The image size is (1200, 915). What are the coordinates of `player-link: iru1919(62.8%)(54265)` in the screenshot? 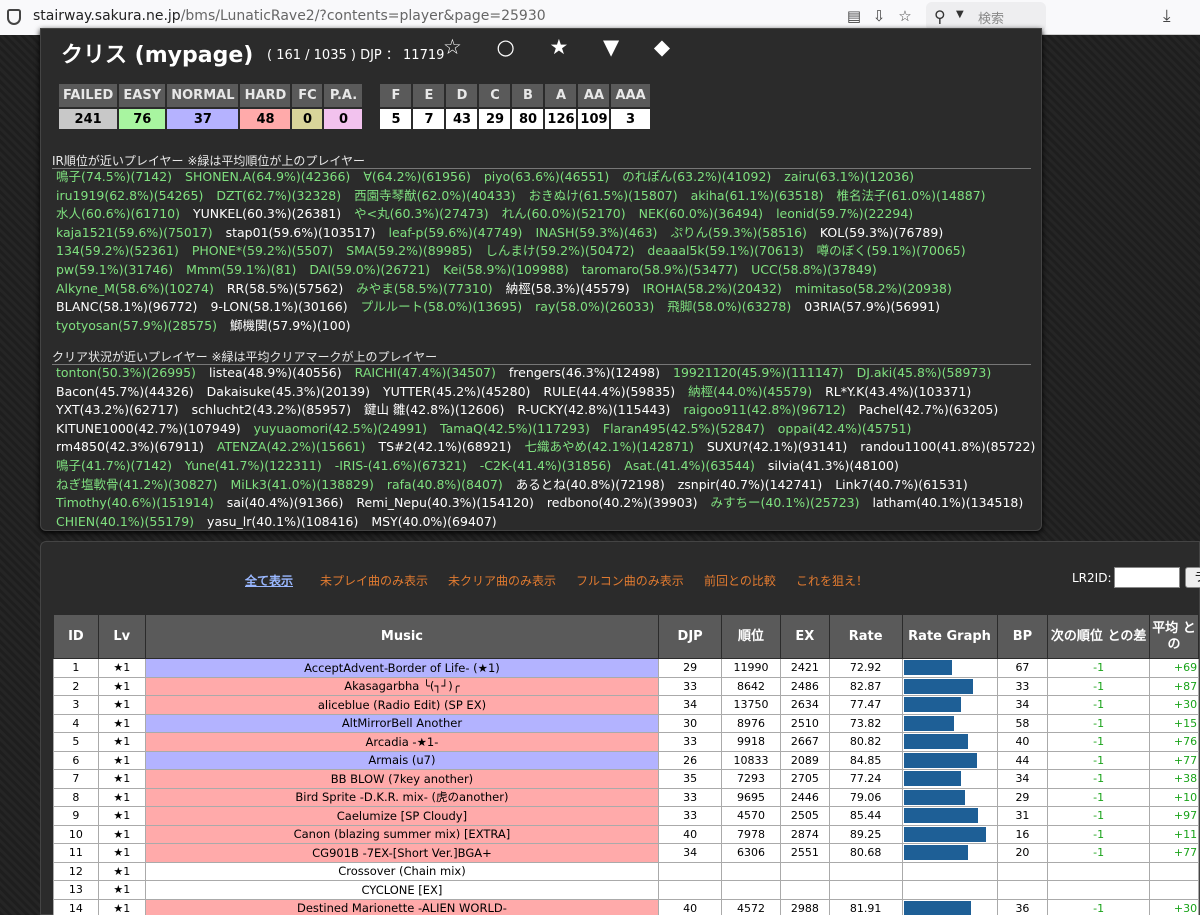 It's located at (129, 195).